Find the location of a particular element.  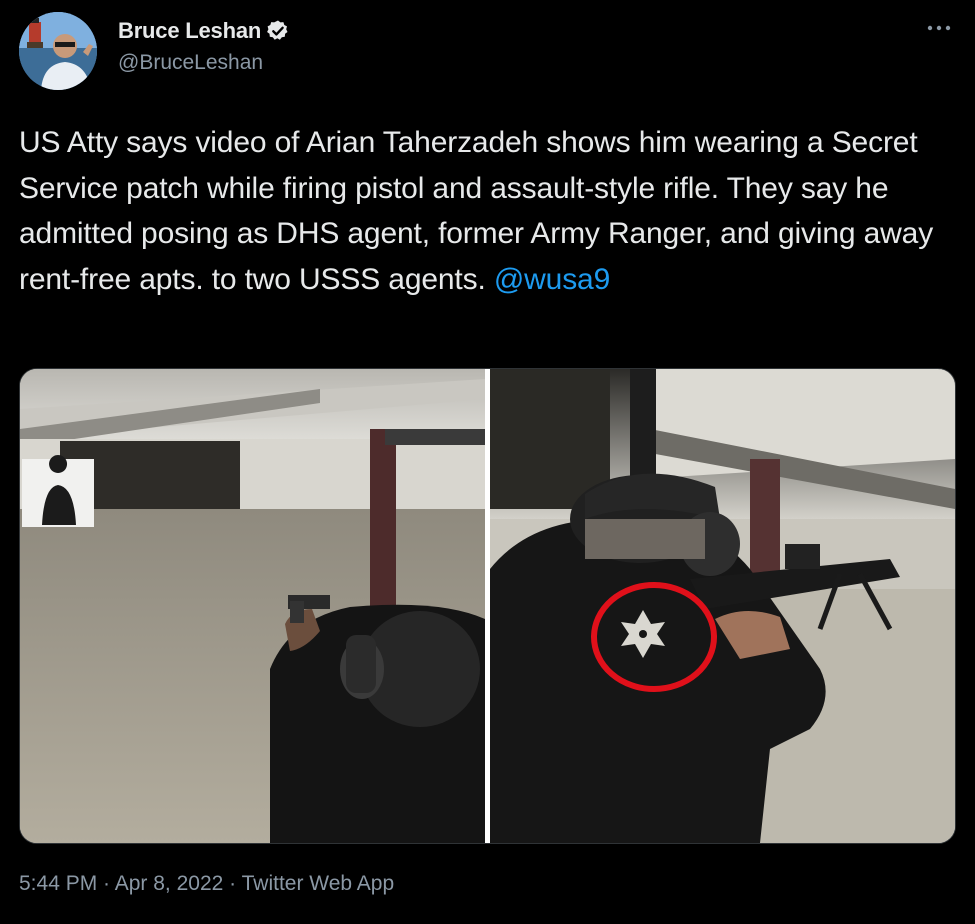

avatar-image is located at coordinates (58, 51).